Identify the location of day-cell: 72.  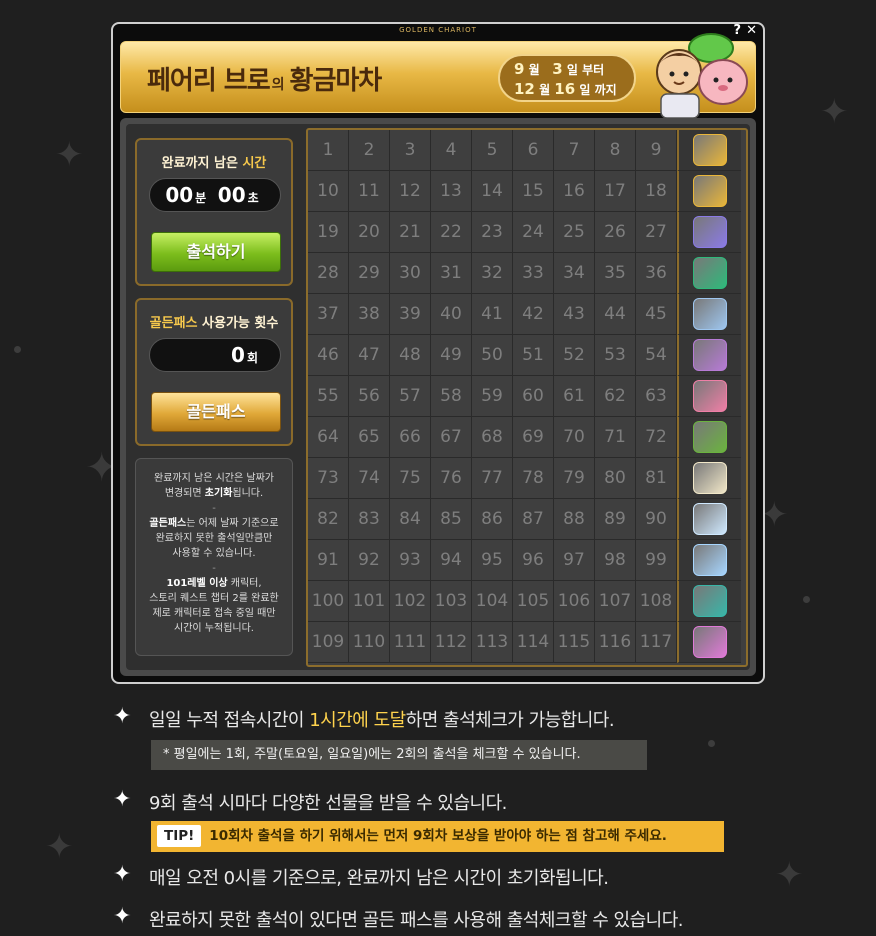
(656, 437).